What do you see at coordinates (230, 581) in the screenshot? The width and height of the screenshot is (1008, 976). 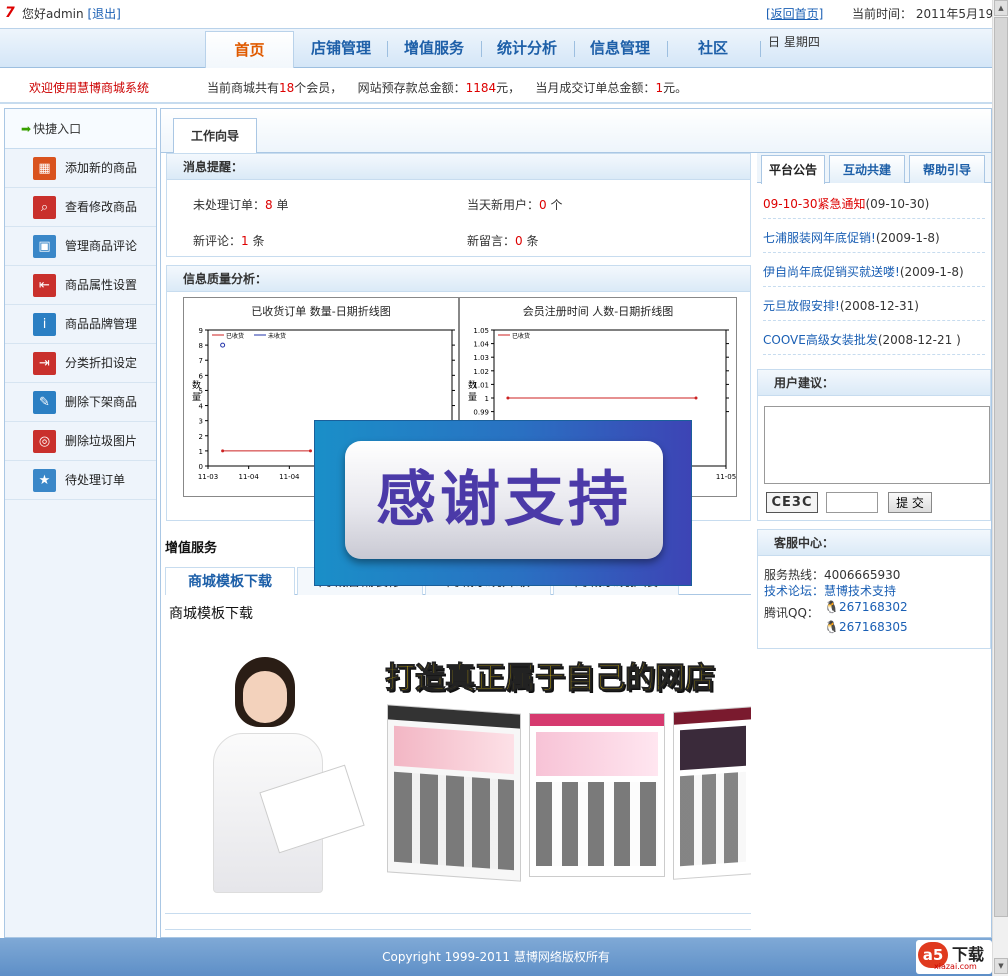 I see `tab-template-download: 商城模板下载` at bounding box center [230, 581].